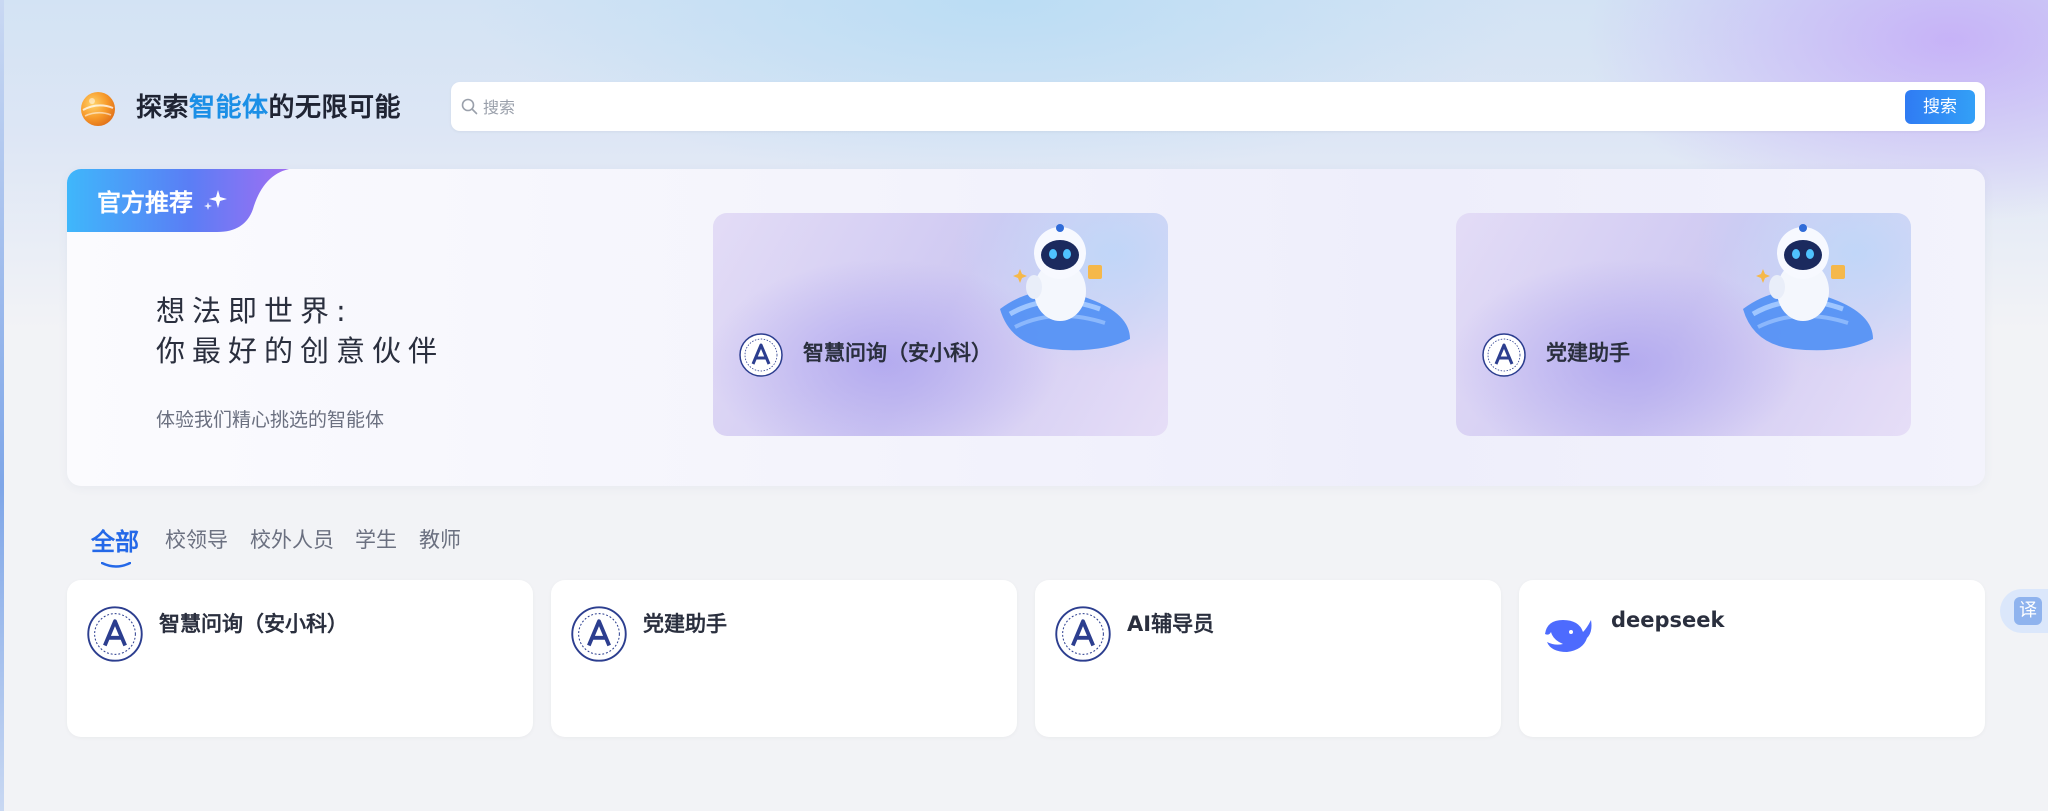 Image resolution: width=2048 pixels, height=811 pixels. Describe the element at coordinates (2, 405) in the screenshot. I see `left-edge-rail` at that location.